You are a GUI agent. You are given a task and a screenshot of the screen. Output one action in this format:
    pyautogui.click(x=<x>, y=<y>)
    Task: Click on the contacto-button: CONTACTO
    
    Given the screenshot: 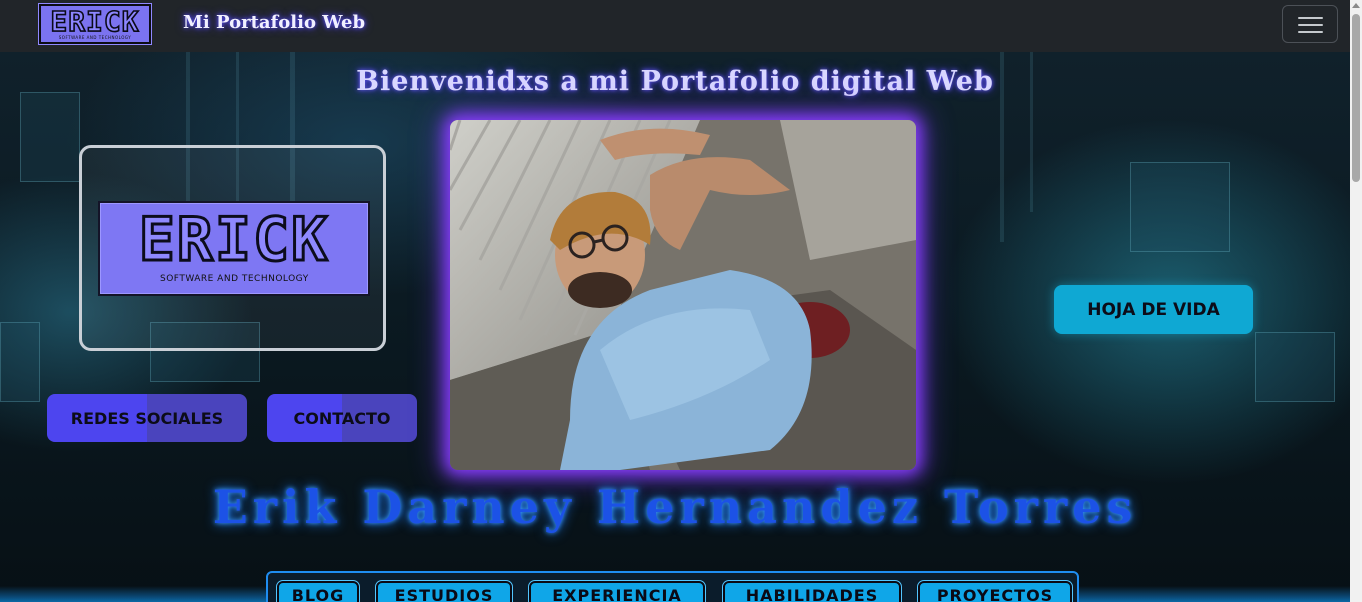 What is the action you would take?
    pyautogui.click(x=342, y=418)
    